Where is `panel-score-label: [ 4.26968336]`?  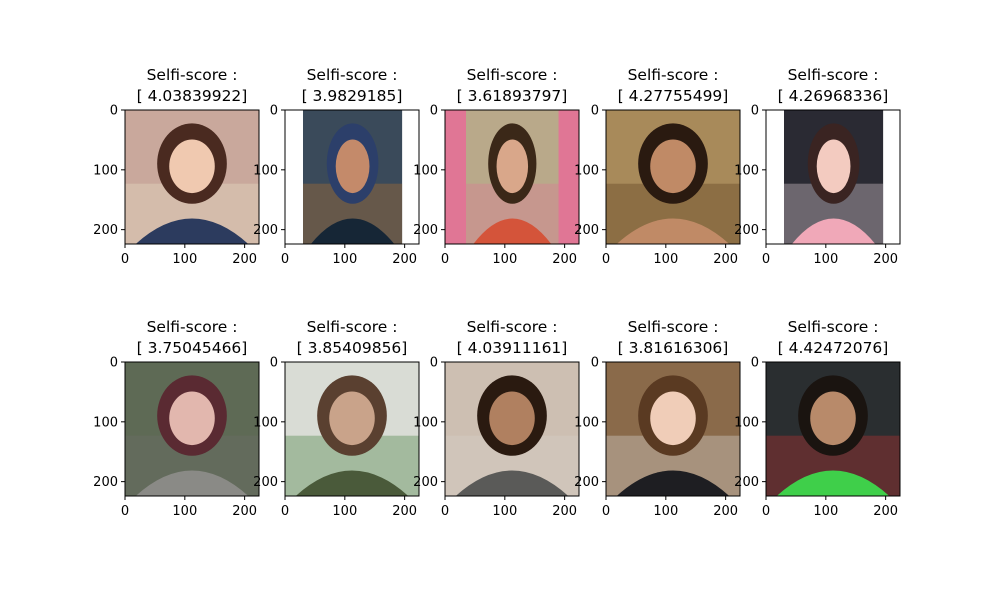
panel-score-label: [ 4.26968336] is located at coordinates (833, 96).